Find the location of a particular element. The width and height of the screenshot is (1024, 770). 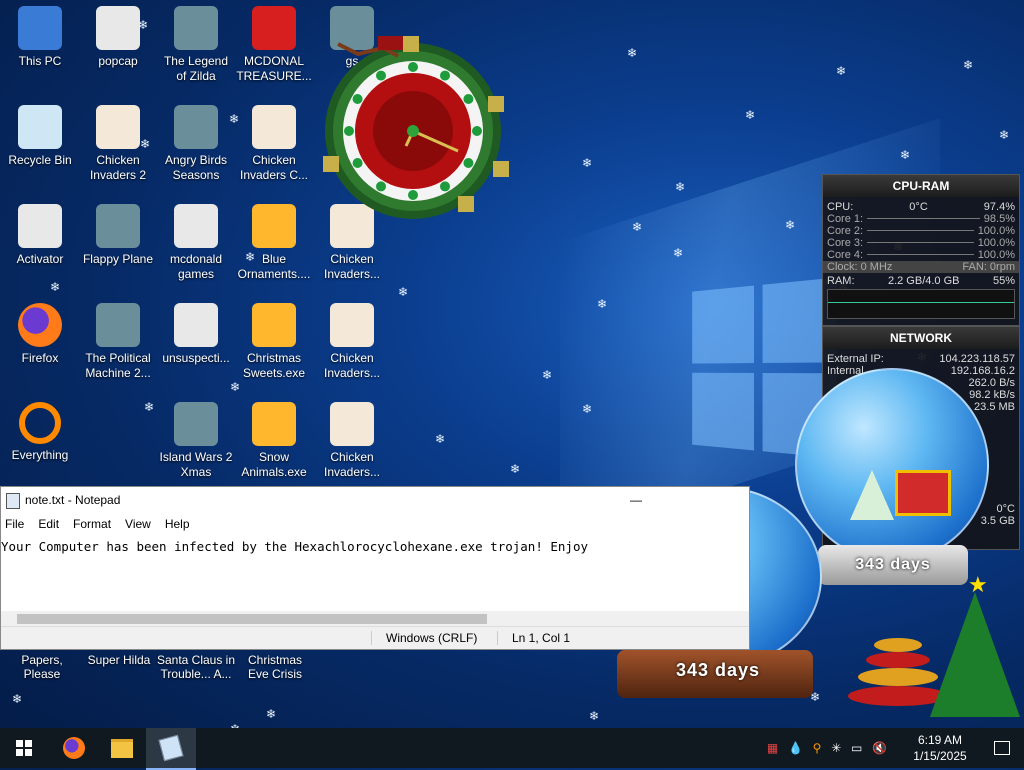

notepad-icon is located at coordinates (13, 501).